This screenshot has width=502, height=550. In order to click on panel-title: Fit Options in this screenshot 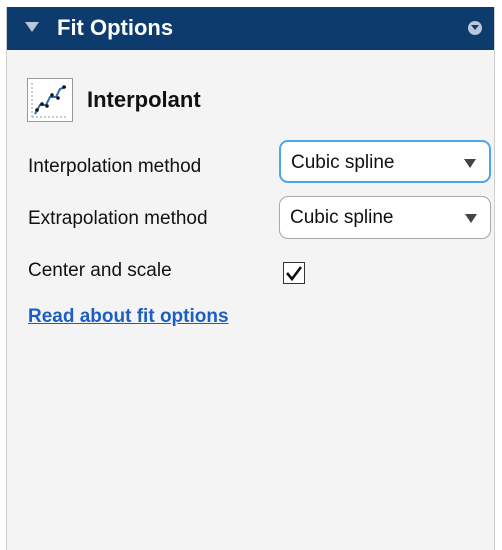, I will do `click(115, 27)`.